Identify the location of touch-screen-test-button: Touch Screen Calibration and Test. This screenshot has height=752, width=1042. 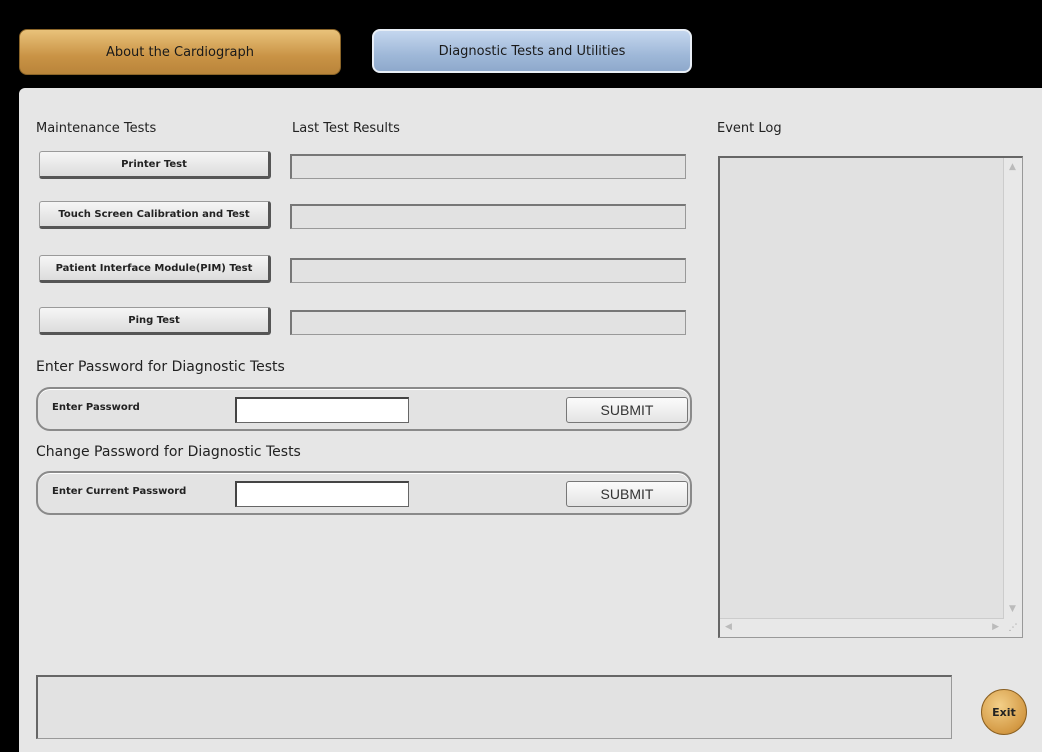
(155, 215).